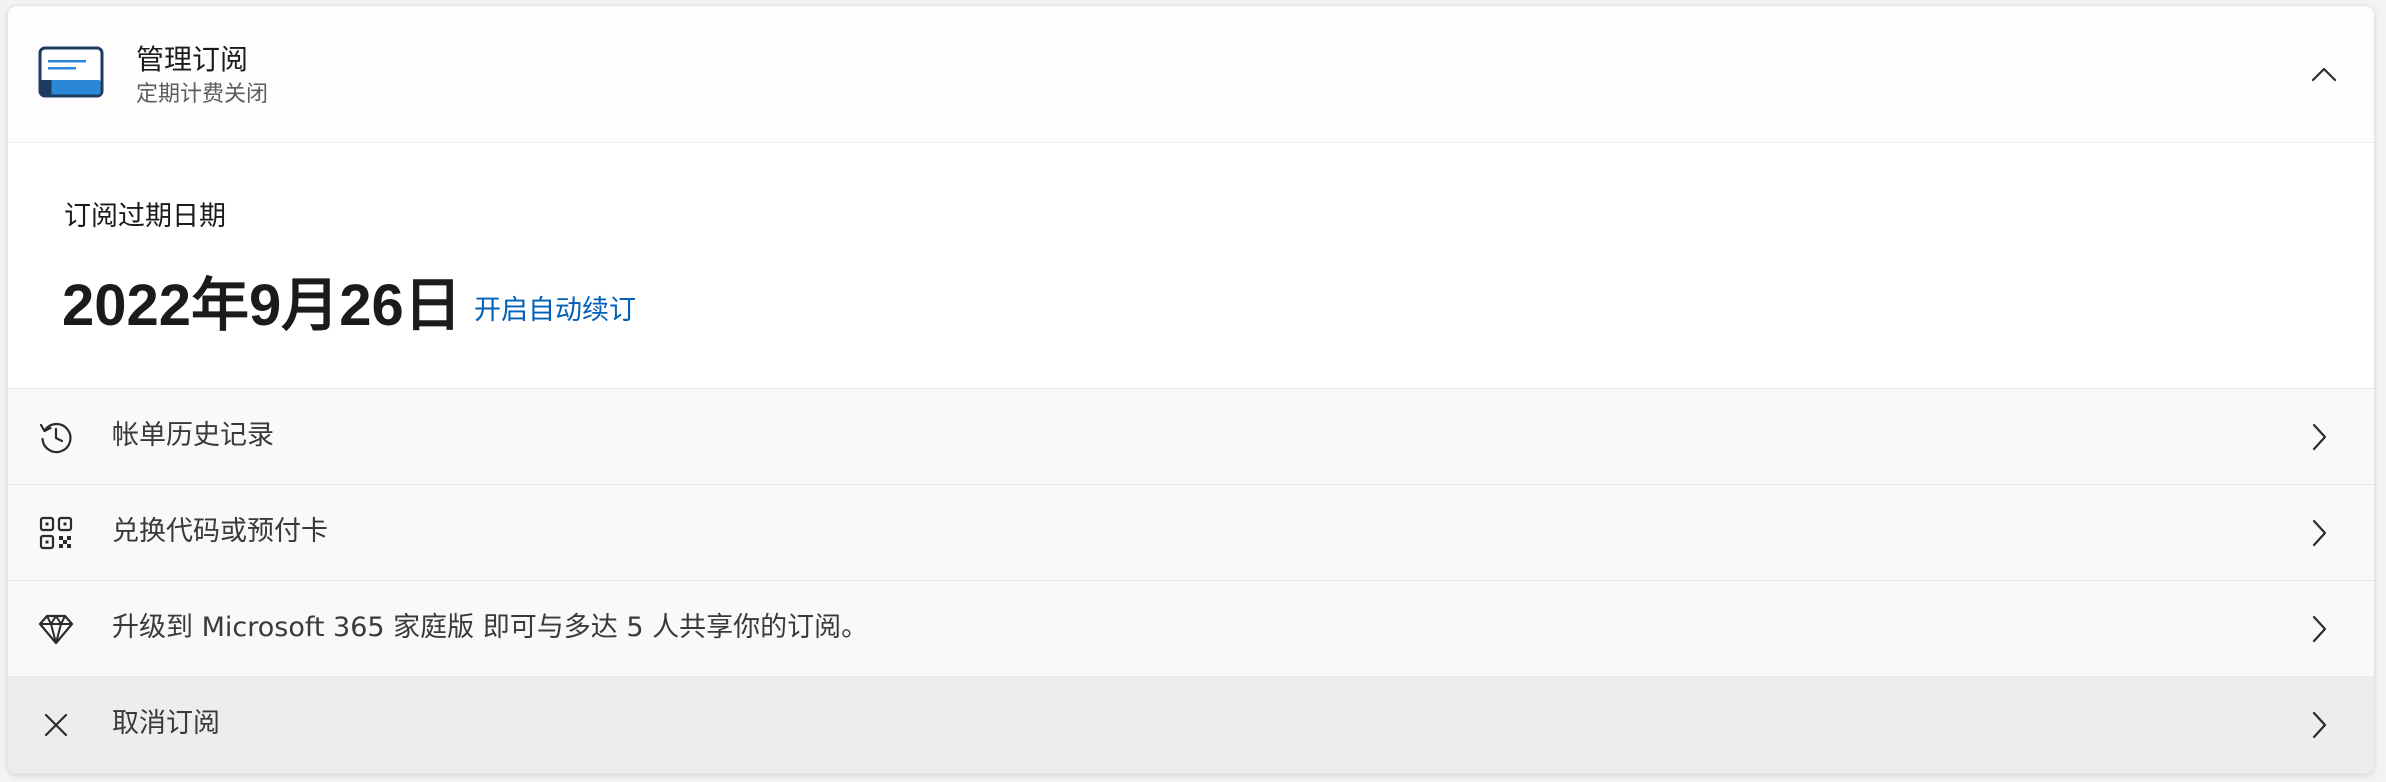 This screenshot has height=782, width=2386. What do you see at coordinates (1191, 437) in the screenshot?
I see `billing-history-row: 帐单历史记录` at bounding box center [1191, 437].